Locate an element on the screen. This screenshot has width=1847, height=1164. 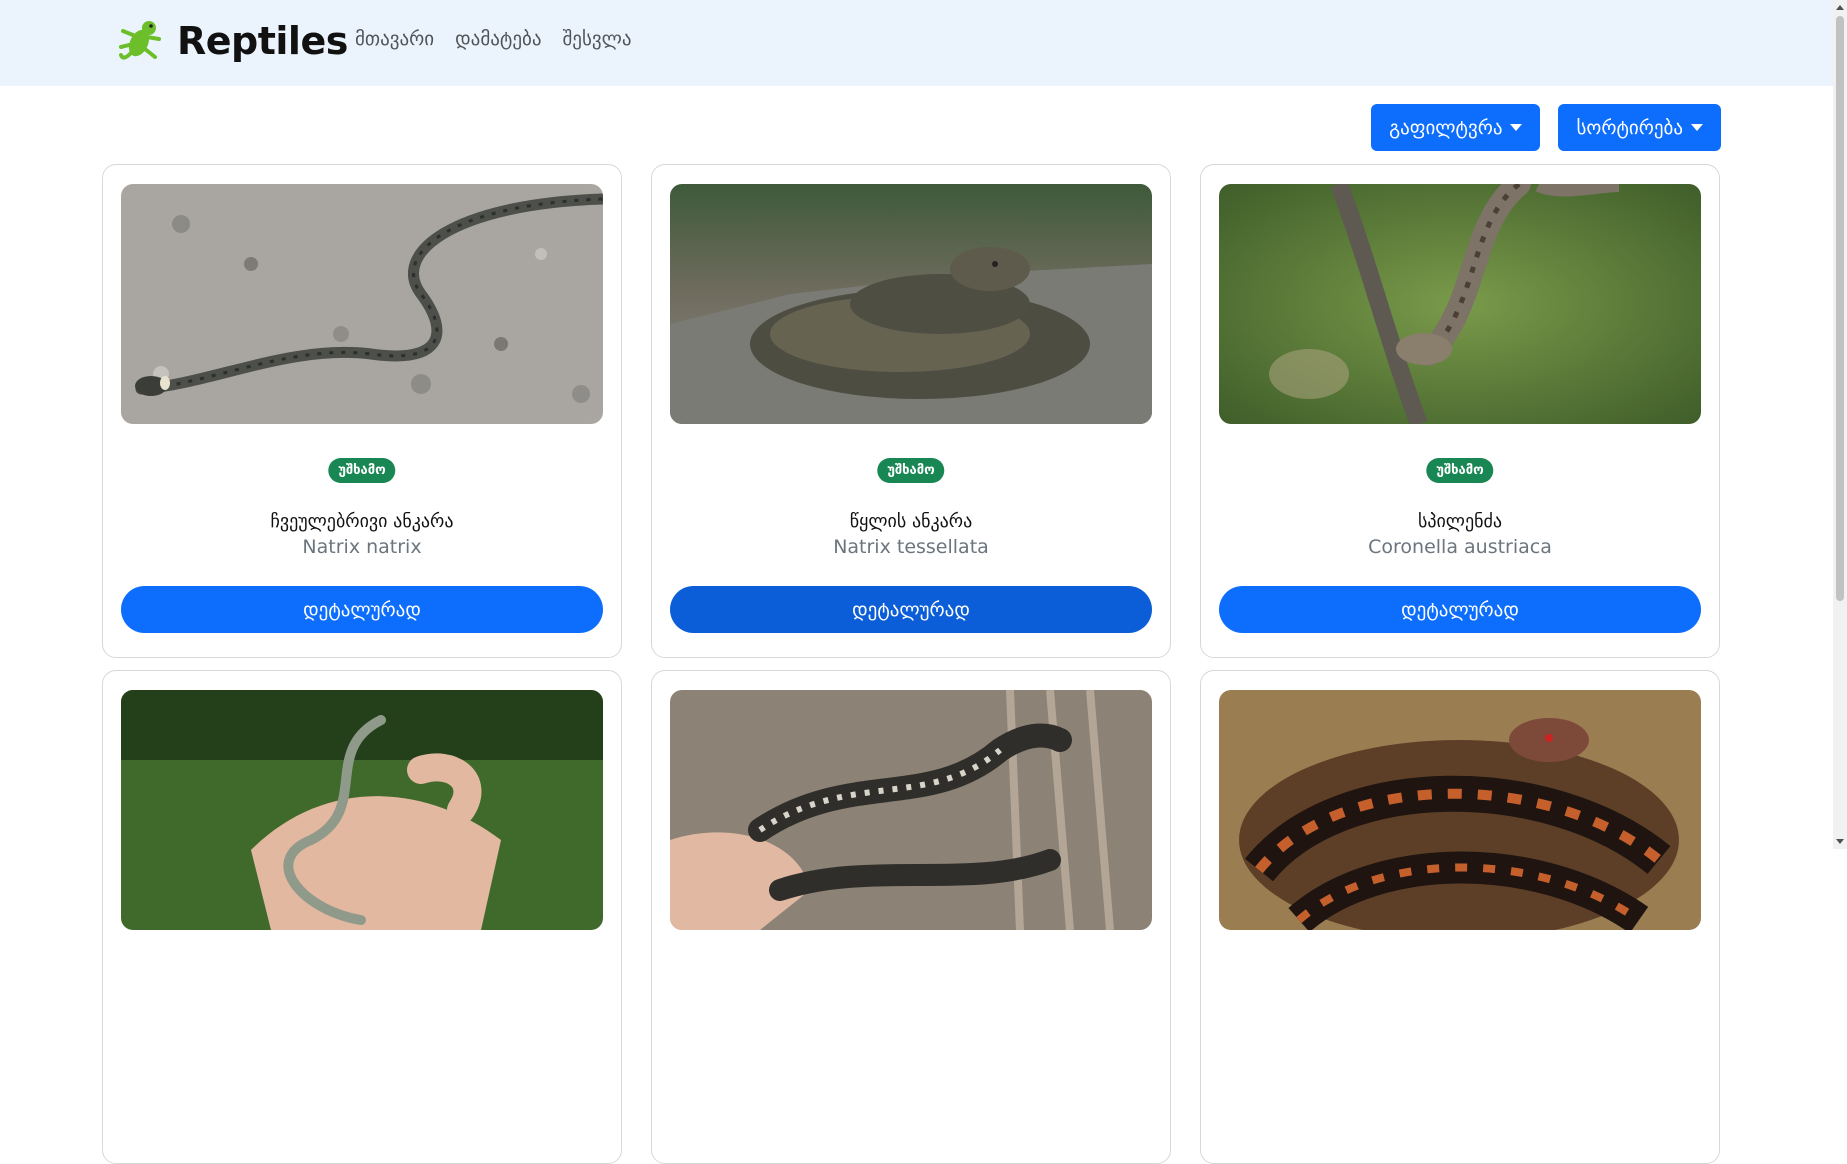
toolbar: გაფილტვრა სორტირება is located at coordinates (1546, 127).